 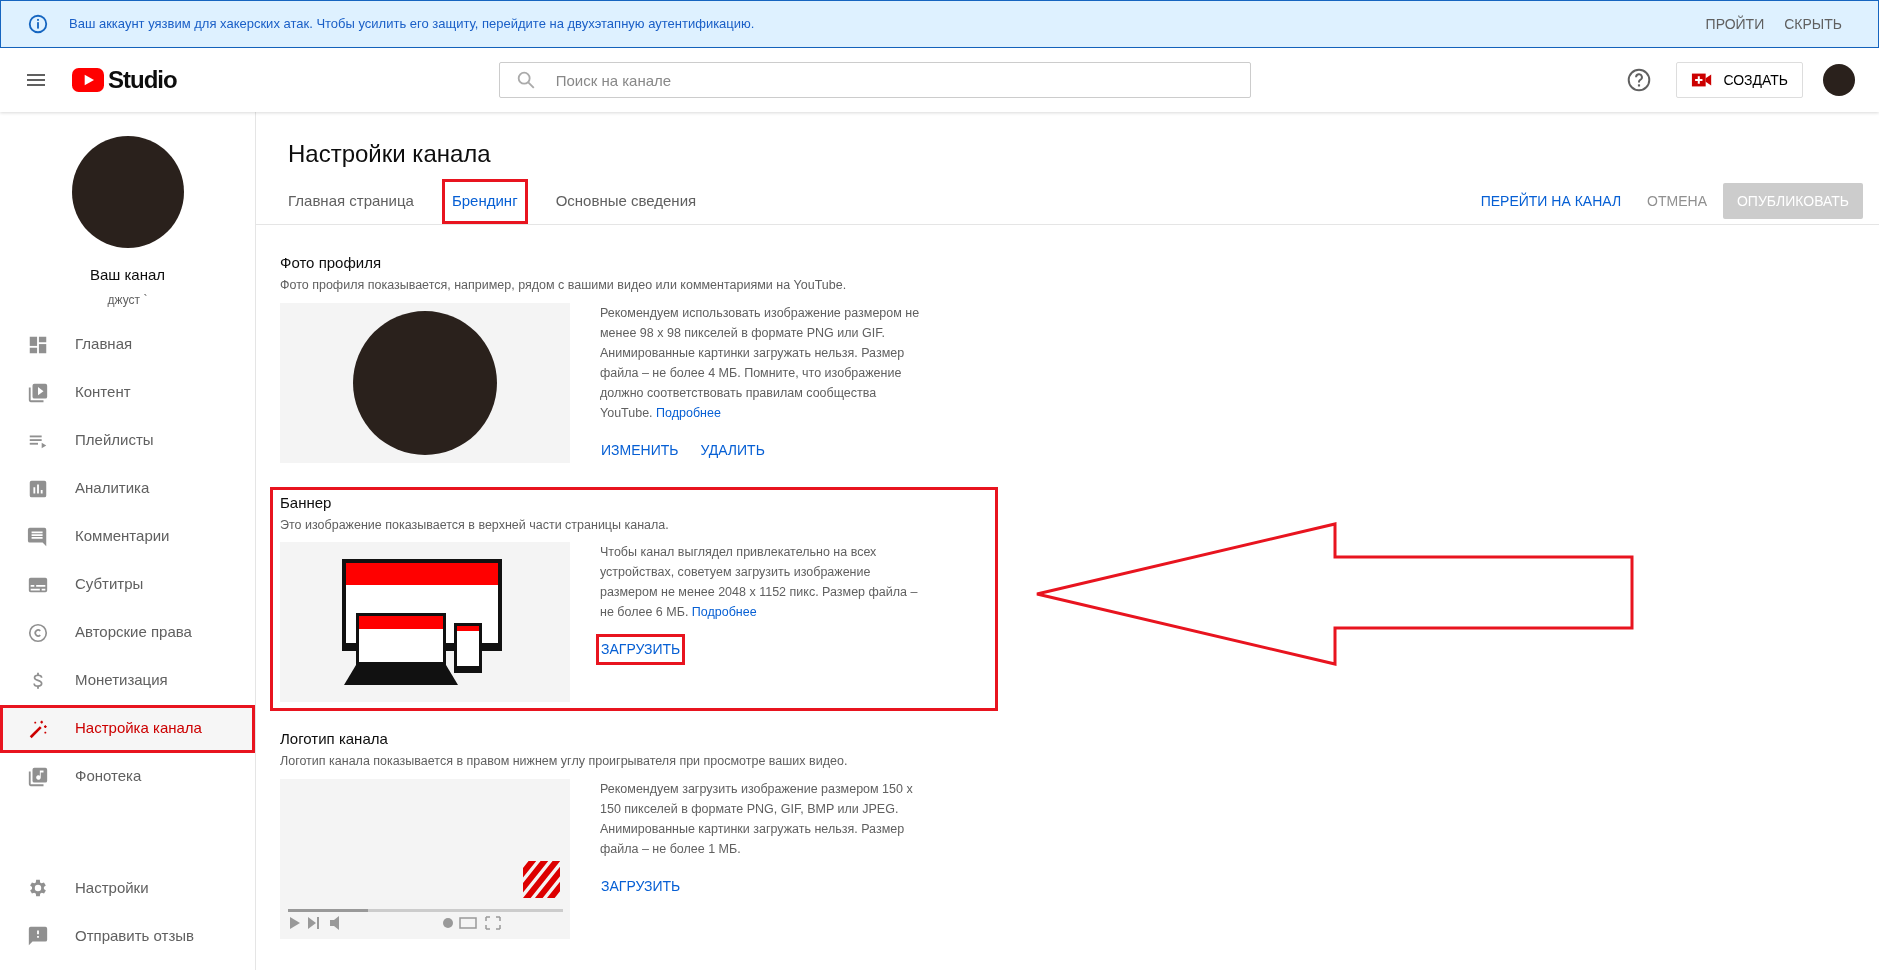 What do you see at coordinates (38, 632) in the screenshot?
I see `copyright-icon` at bounding box center [38, 632].